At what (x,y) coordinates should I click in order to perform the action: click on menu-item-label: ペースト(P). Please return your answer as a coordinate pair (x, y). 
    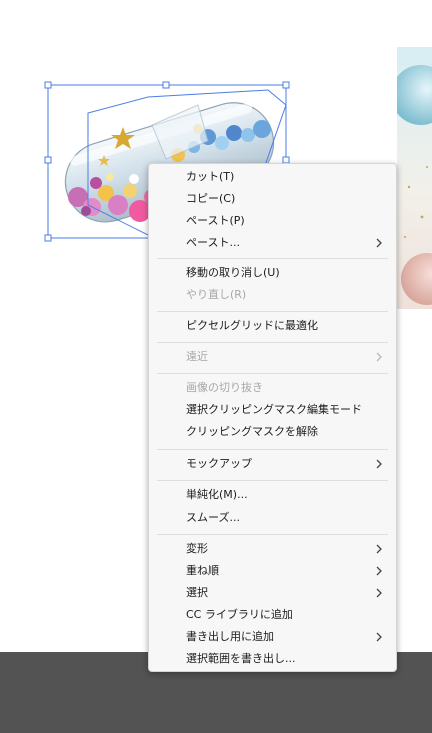
    Looking at the image, I should click on (215, 220).